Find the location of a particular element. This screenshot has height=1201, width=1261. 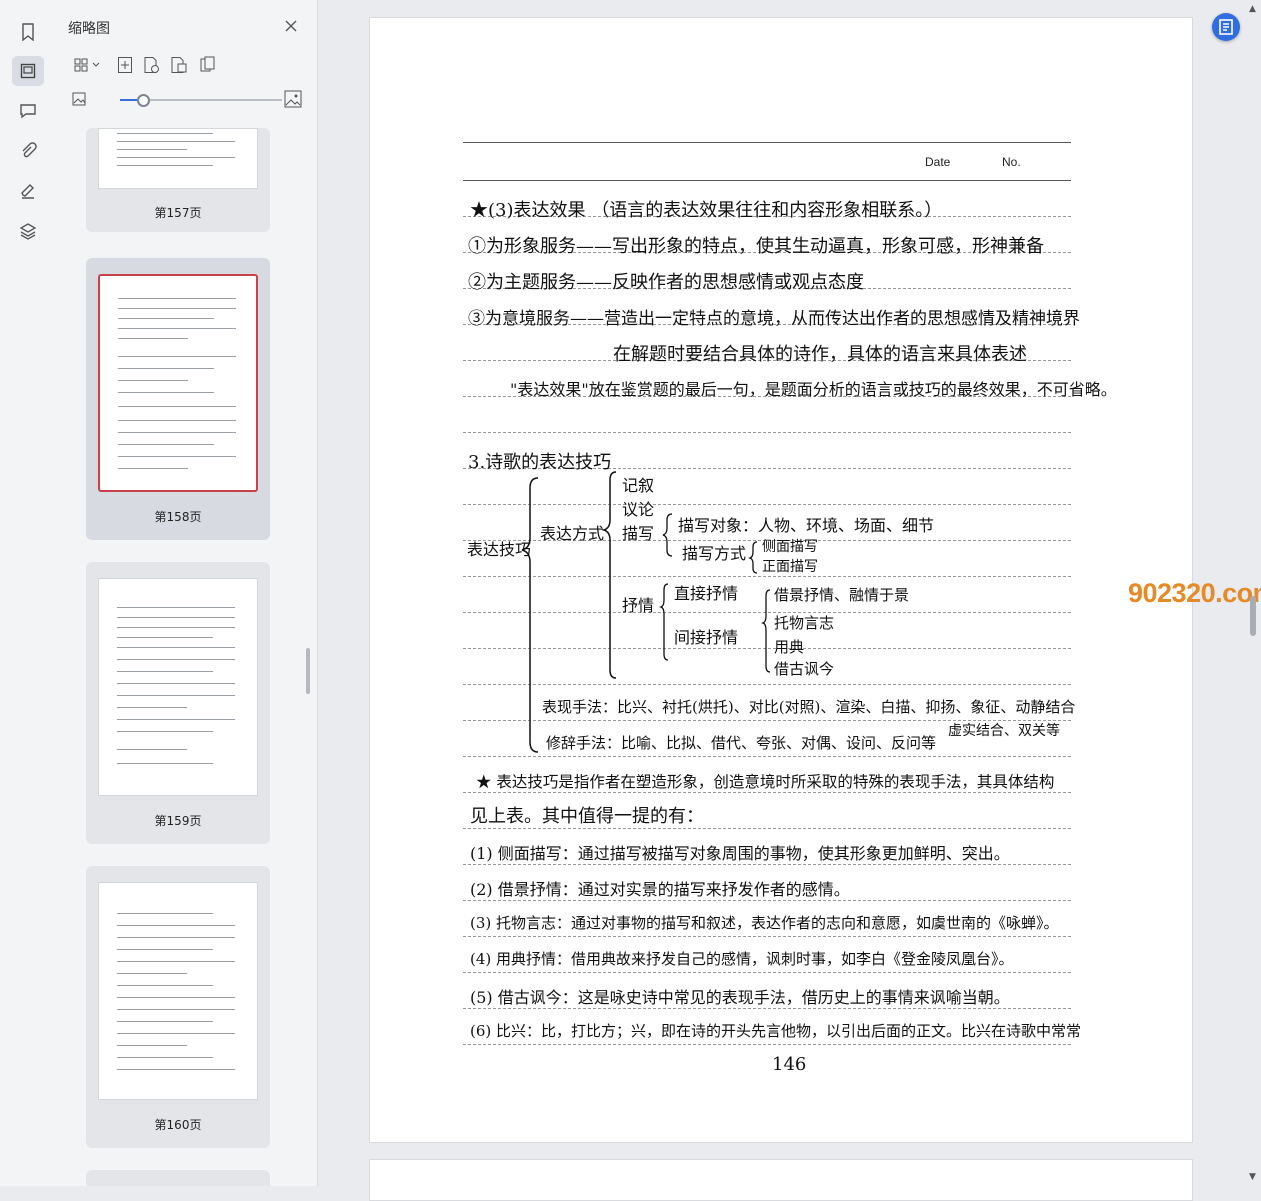

handwritten-line: (1) 侧面描写：通过描写被描写对象周围的事物，使其形象更加鲜明、突出。 is located at coordinates (740, 853).